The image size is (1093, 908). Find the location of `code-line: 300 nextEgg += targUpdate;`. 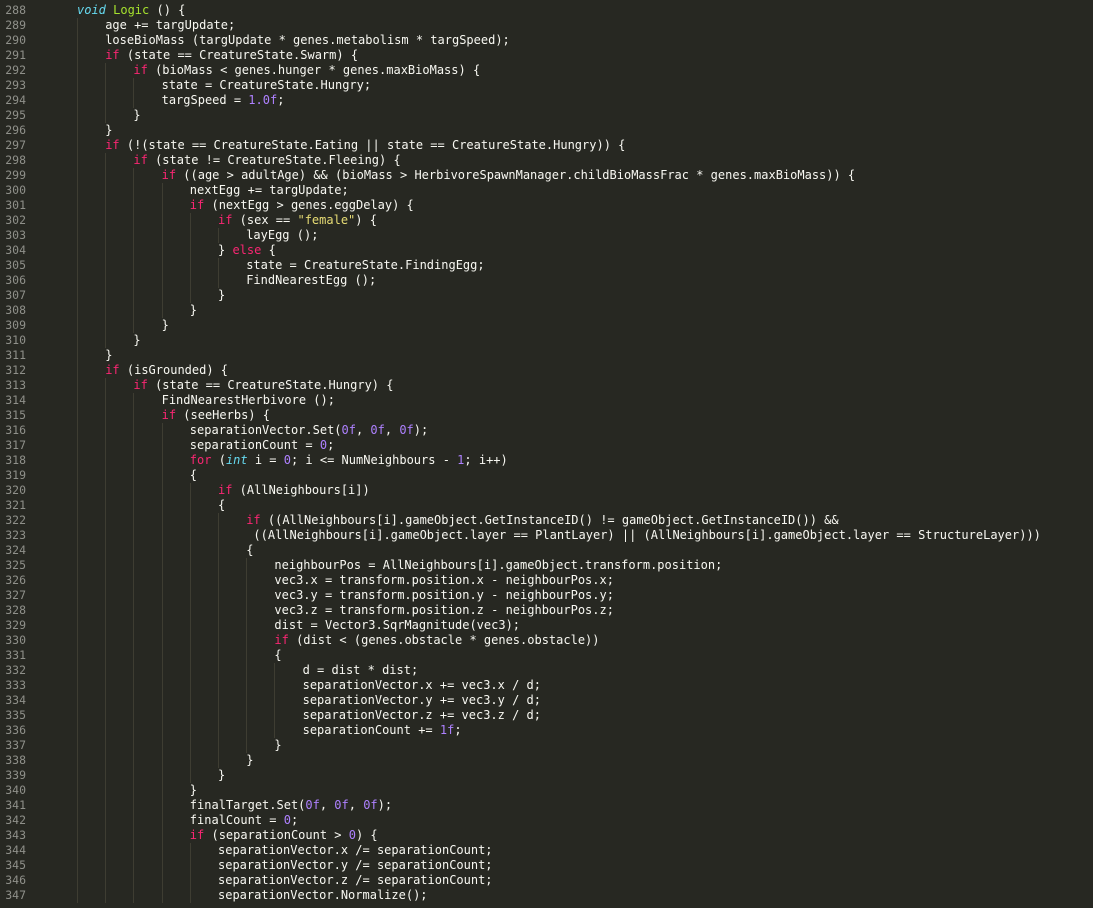

code-line: 300 nextEgg += targUpdate; is located at coordinates (546, 190).